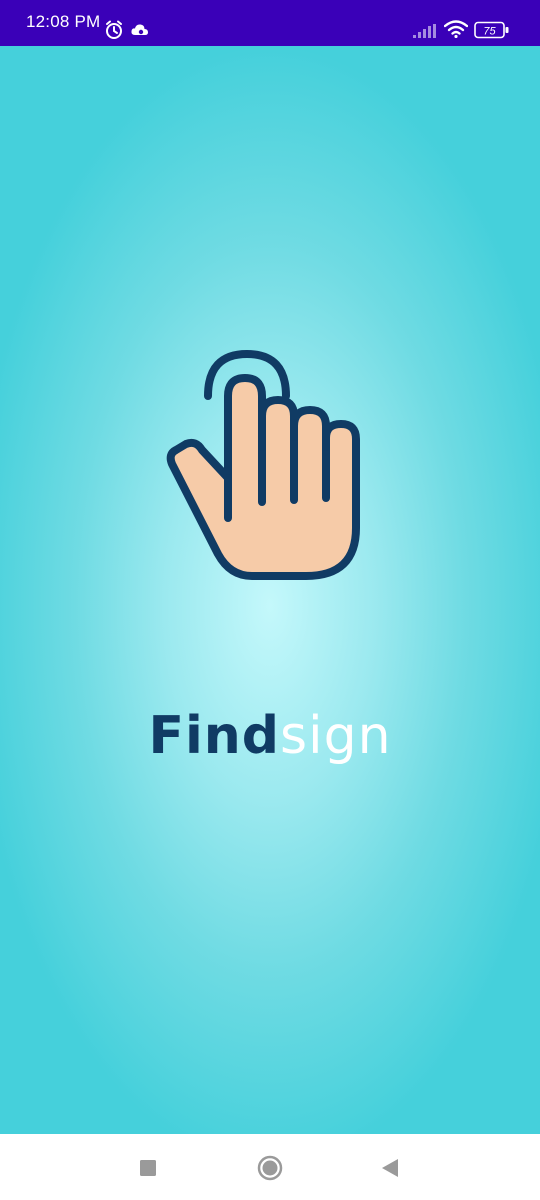  I want to click on battery-level: 75, so click(489, 31).